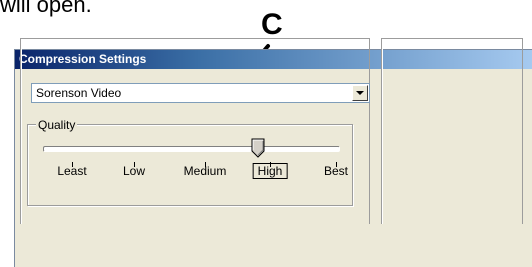  Describe the element at coordinates (205, 171) in the screenshot. I see `level-medium-label: Medium` at that location.